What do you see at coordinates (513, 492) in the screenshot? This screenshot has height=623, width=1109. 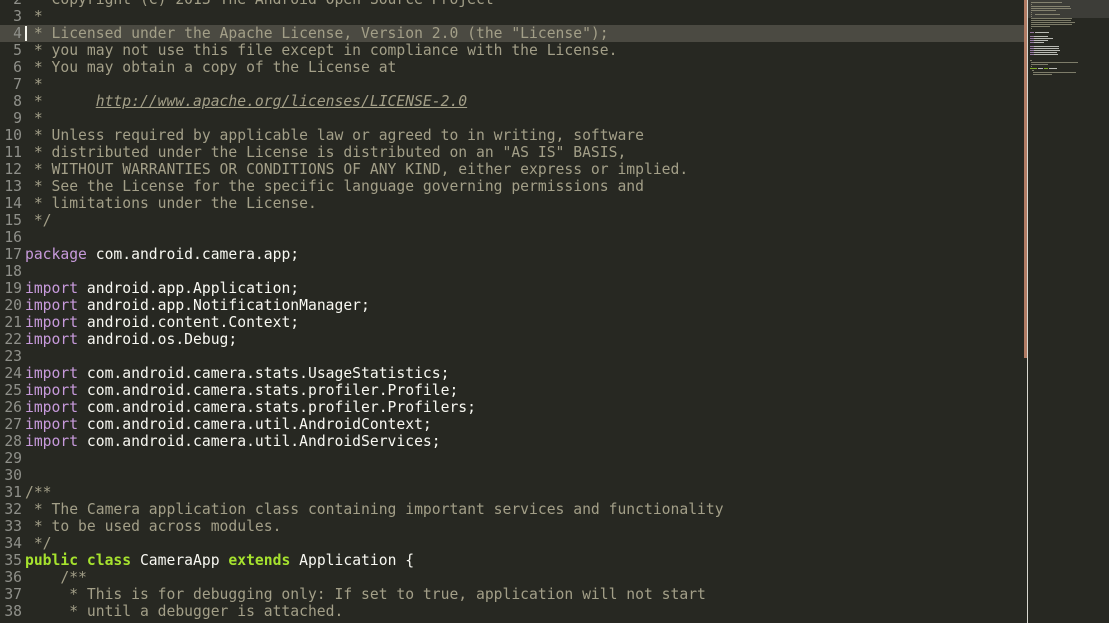 I see `code-line: 31/**` at bounding box center [513, 492].